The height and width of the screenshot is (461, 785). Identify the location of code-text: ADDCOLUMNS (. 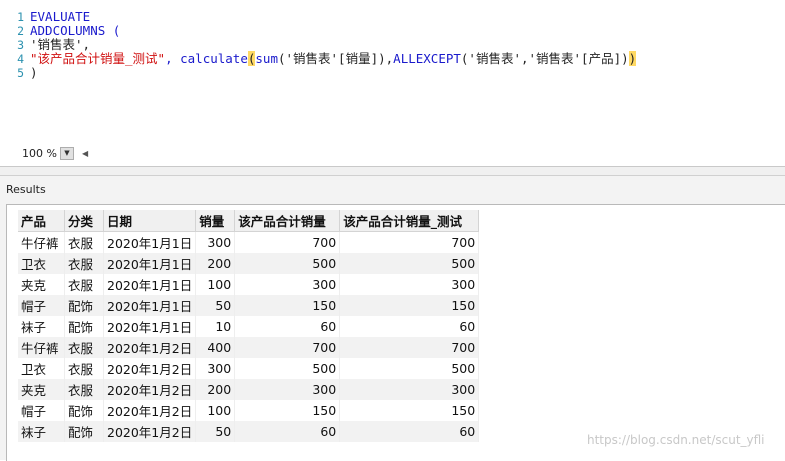
(75, 30).